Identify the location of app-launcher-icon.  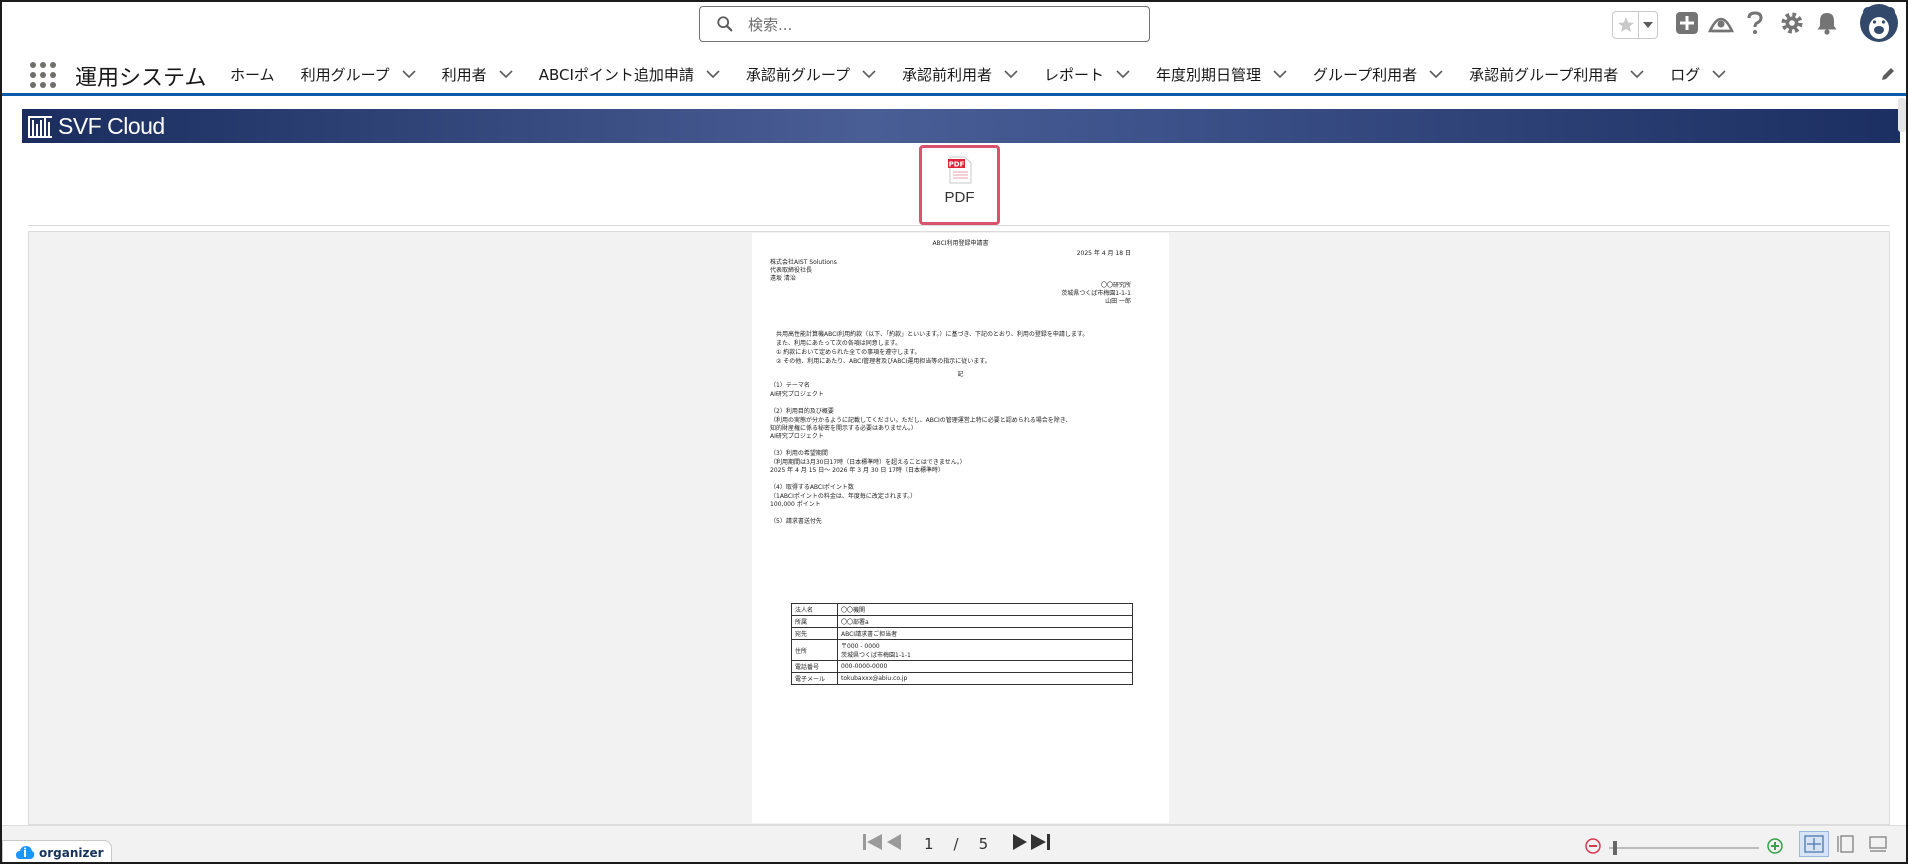
(43, 75).